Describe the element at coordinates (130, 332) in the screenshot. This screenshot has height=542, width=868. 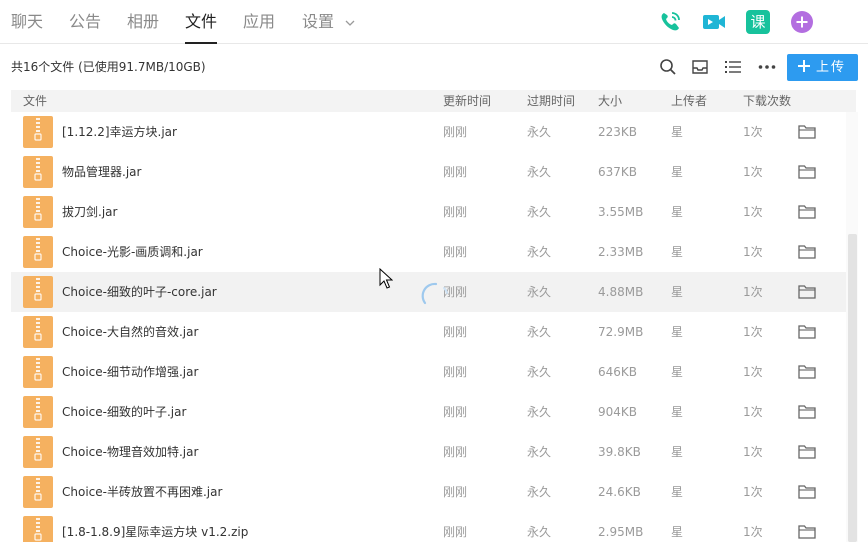
I see `file-name: Choice-大自然的音效.jar` at that location.